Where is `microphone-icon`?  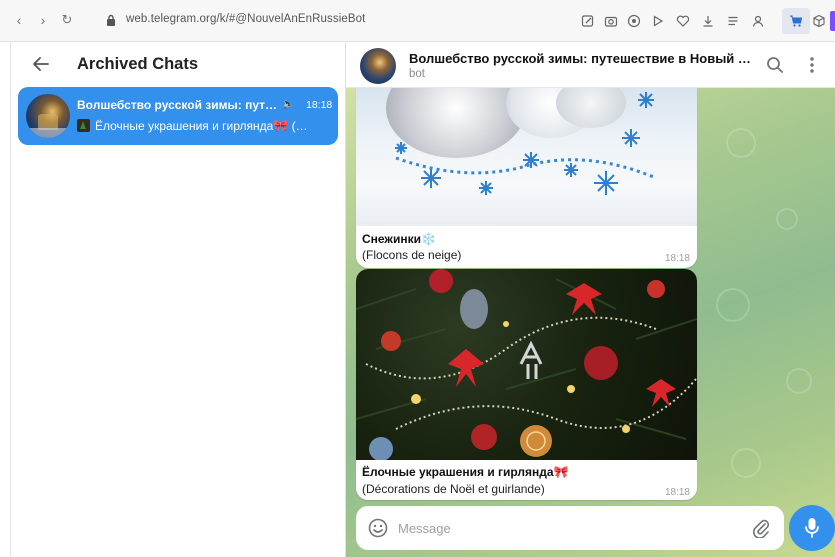 microphone-icon is located at coordinates (812, 528).